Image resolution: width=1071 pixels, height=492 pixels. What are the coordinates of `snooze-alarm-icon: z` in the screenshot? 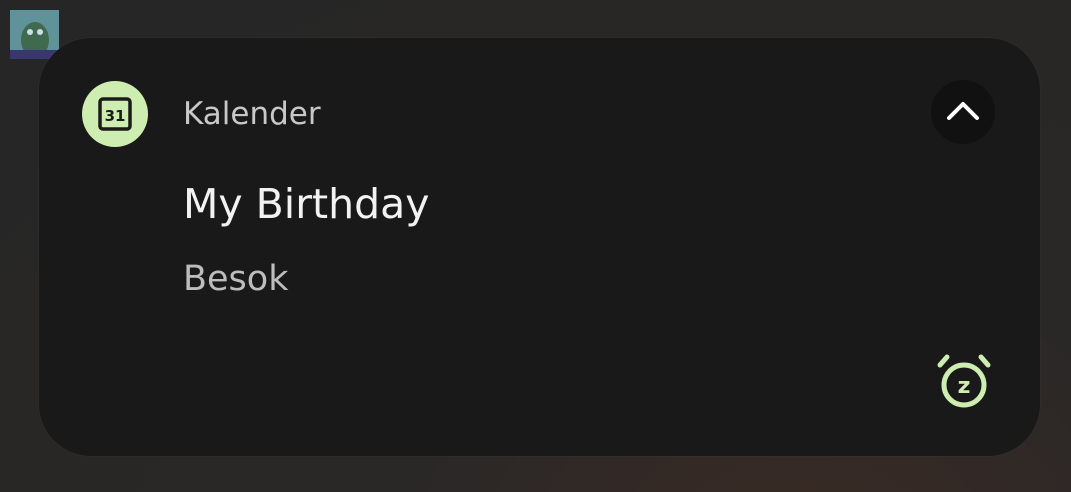 It's located at (964, 381).